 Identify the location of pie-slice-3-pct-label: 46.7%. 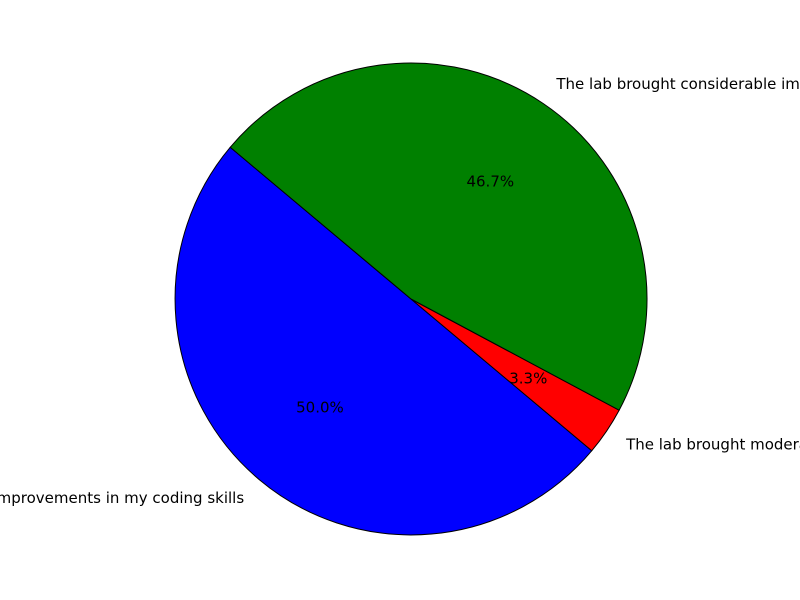
(490, 182).